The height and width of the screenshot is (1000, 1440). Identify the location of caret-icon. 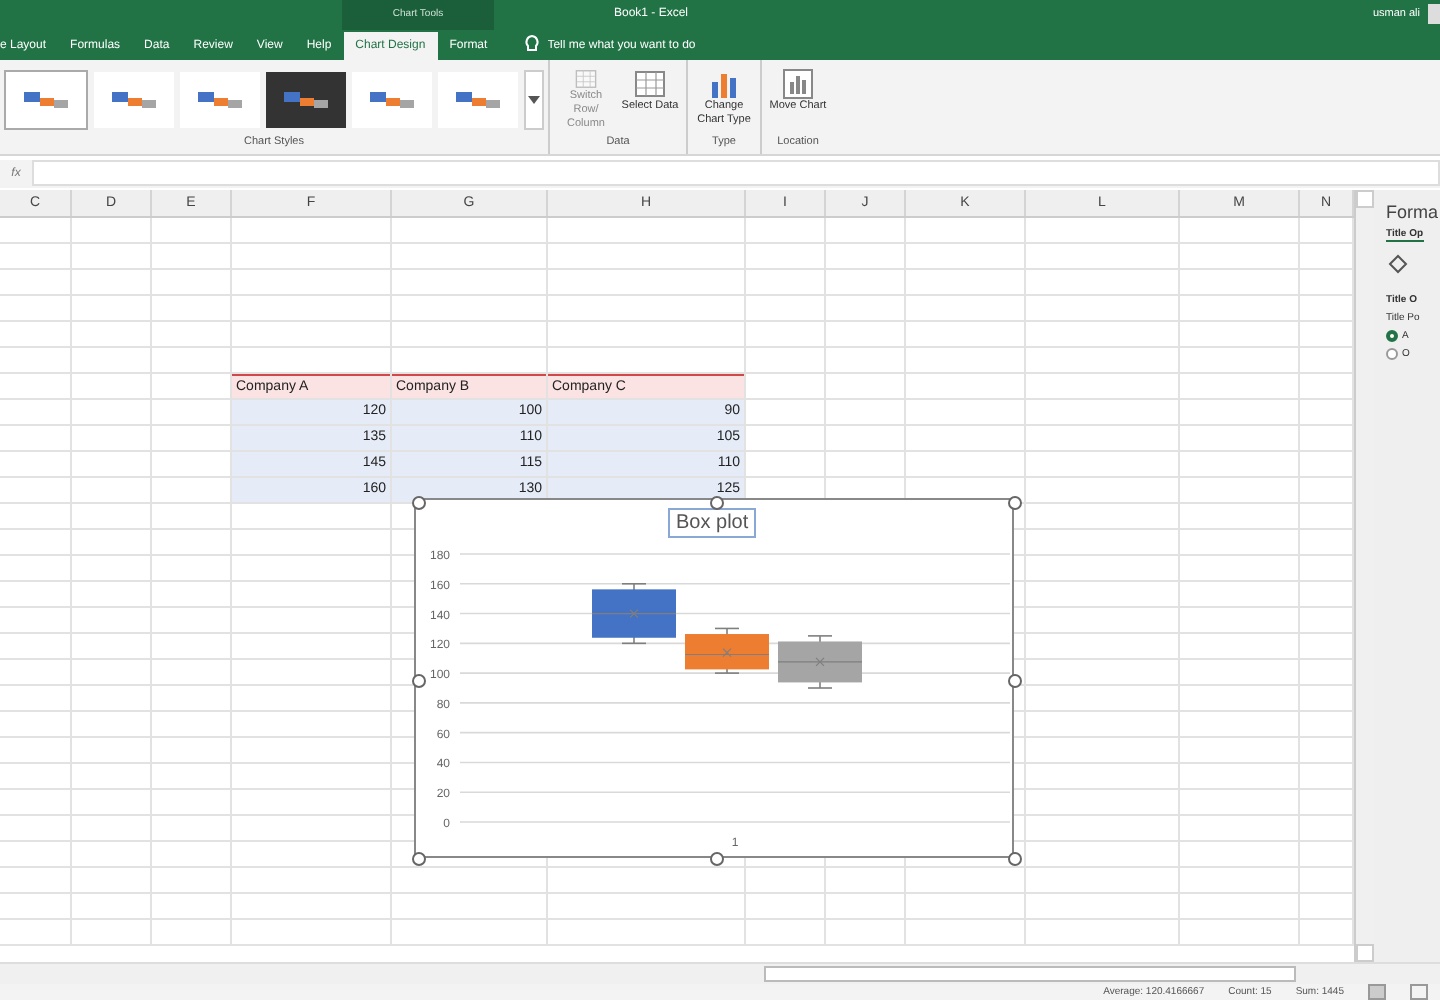
(534, 99).